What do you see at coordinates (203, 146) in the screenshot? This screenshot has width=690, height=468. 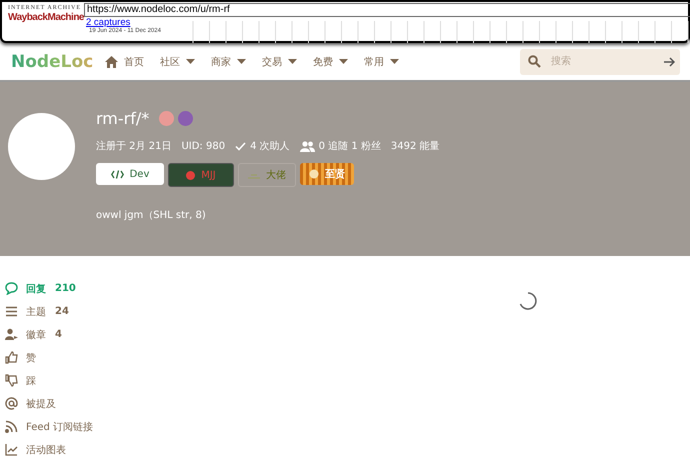 I see `stat-text: UID: 980` at bounding box center [203, 146].